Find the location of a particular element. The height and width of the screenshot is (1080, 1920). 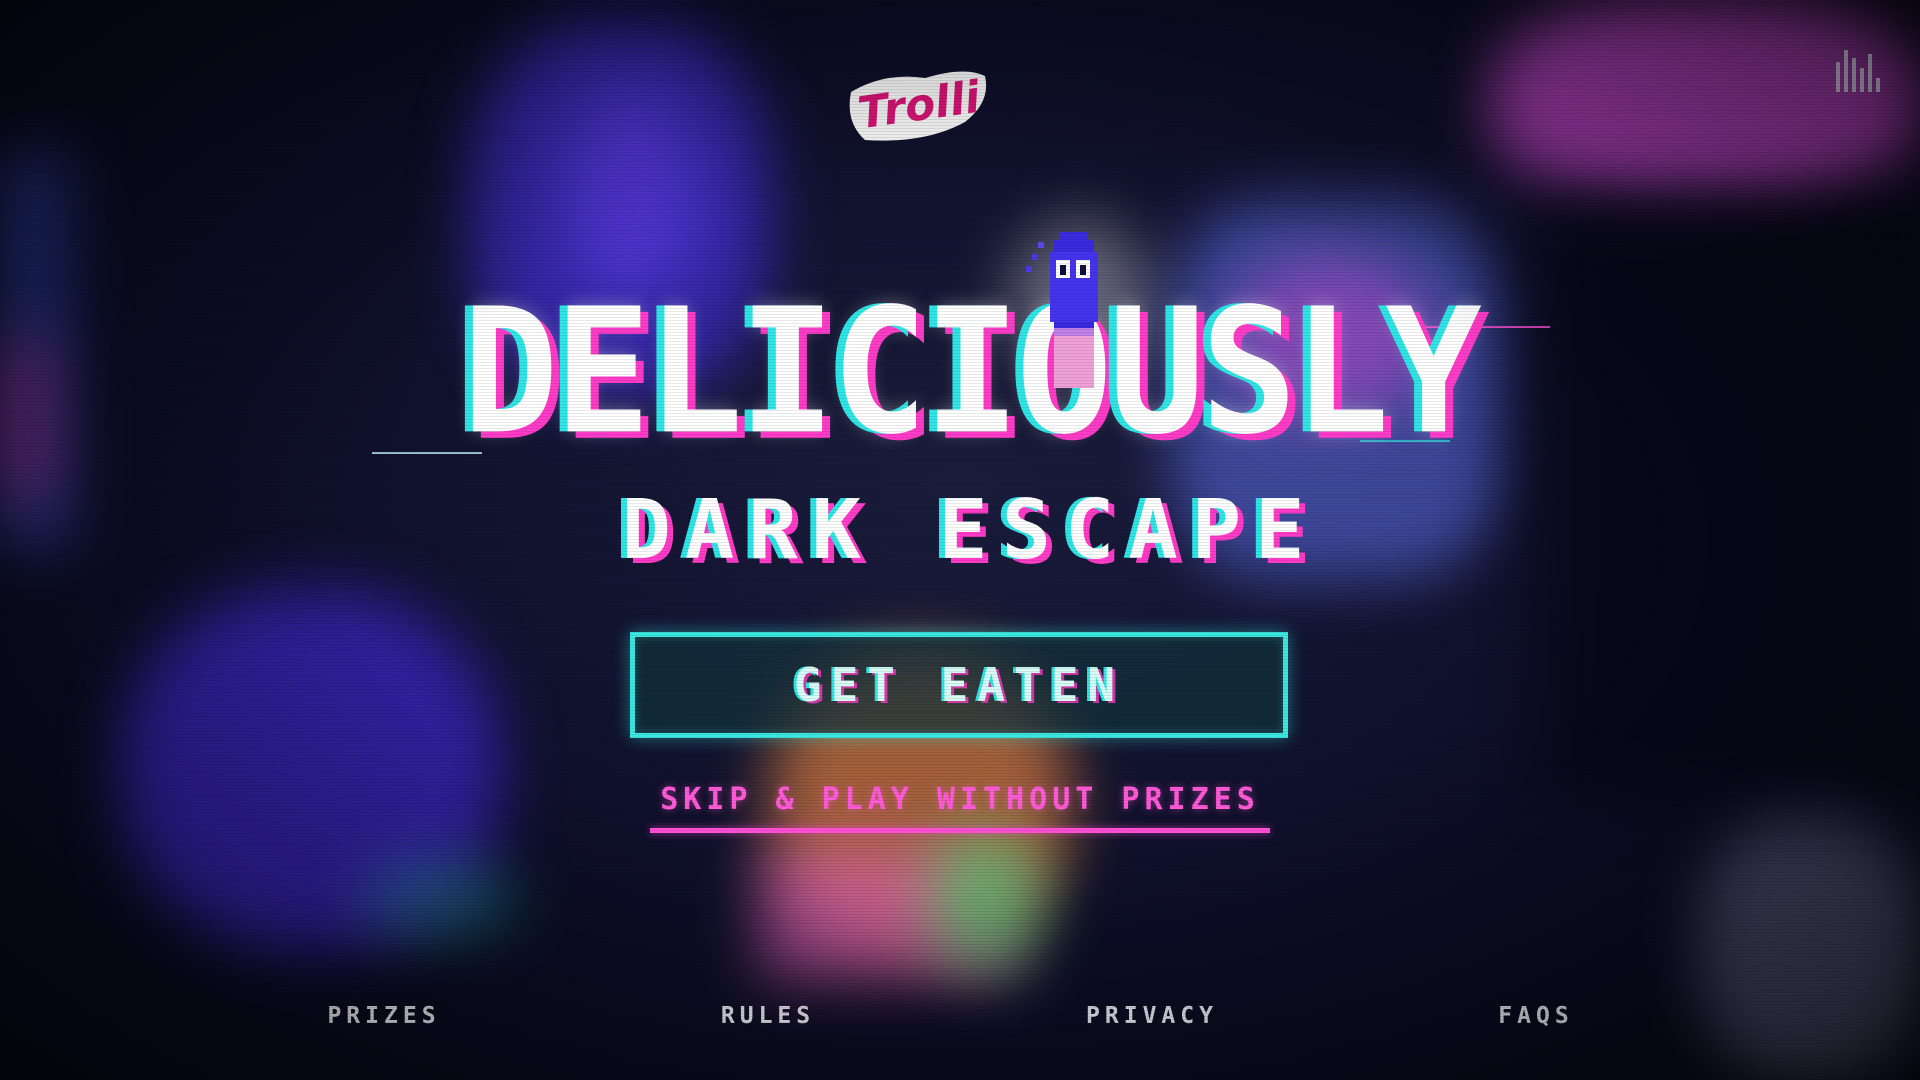

footer-link-rules: RULES is located at coordinates (768, 1016).